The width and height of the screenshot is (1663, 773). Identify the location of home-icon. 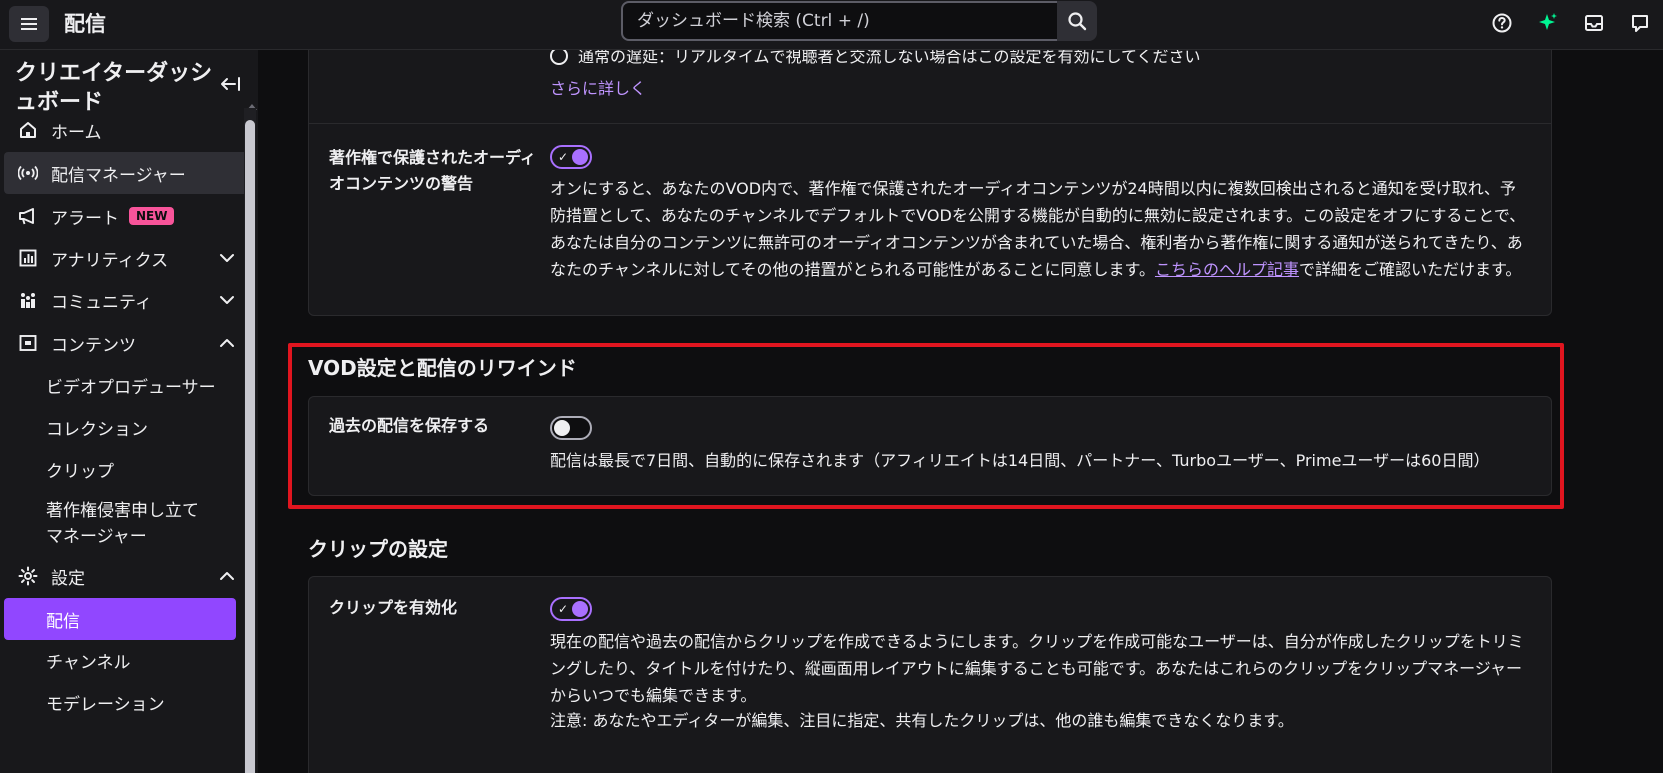
(28, 130).